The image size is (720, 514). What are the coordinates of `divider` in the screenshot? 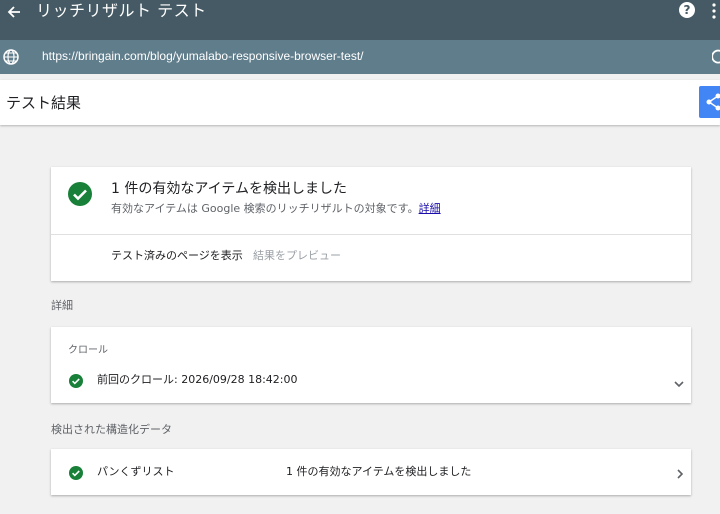 It's located at (371, 234).